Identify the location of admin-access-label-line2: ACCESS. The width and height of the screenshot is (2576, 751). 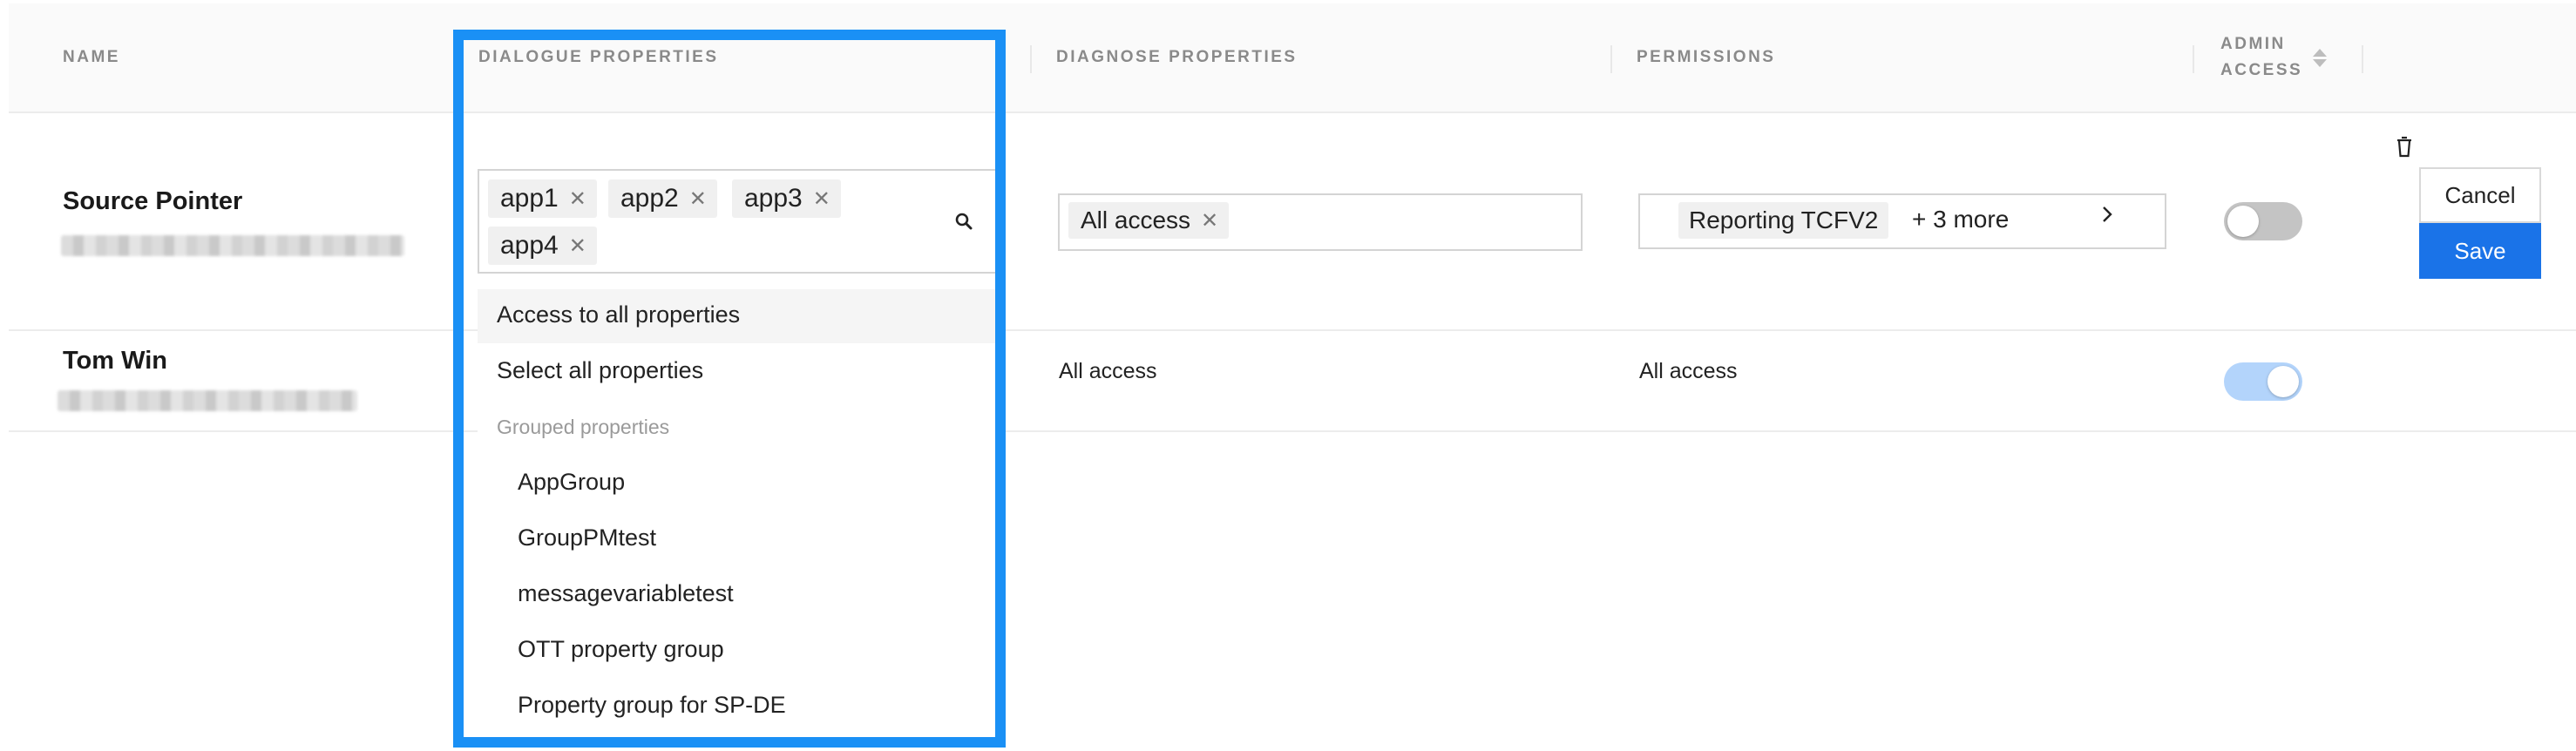
(2262, 70).